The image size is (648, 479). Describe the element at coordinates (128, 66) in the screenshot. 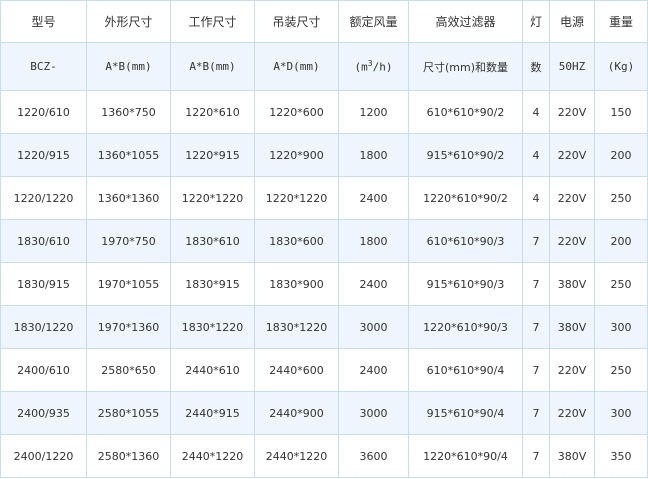

I see `subheader-outer-size: A*B(mm)` at that location.